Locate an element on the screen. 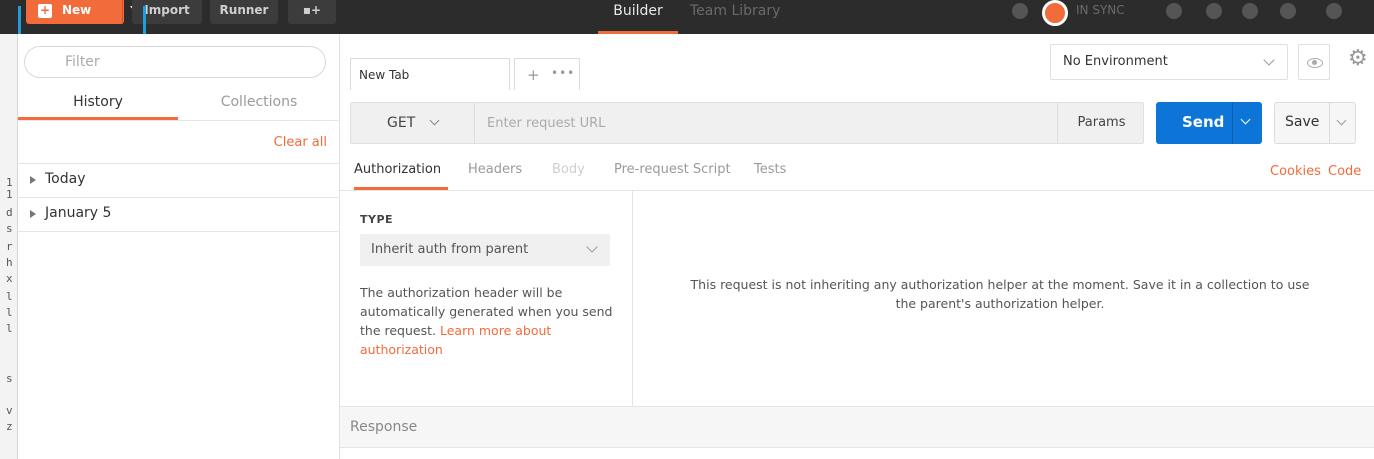 Image resolution: width=1374 pixels, height=459 pixels. edge-char: x is located at coordinates (9, 278).